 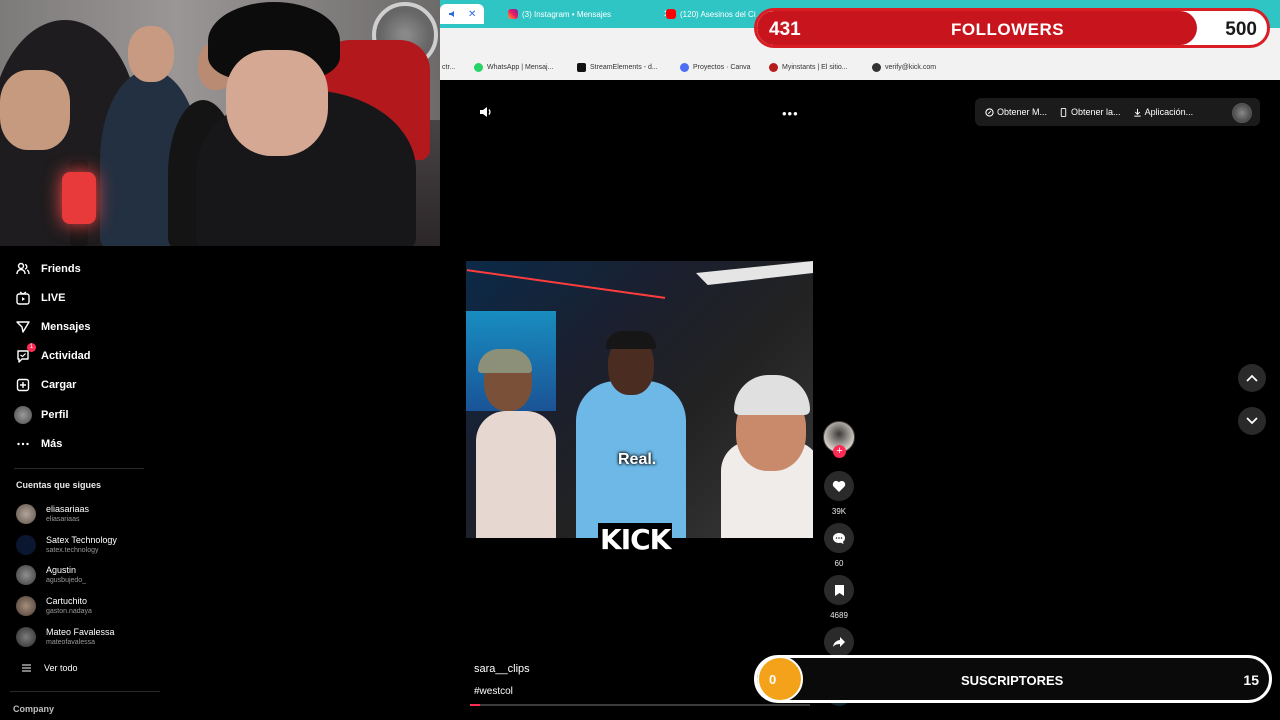 What do you see at coordinates (23, 444) in the screenshot?
I see `more-icon` at bounding box center [23, 444].